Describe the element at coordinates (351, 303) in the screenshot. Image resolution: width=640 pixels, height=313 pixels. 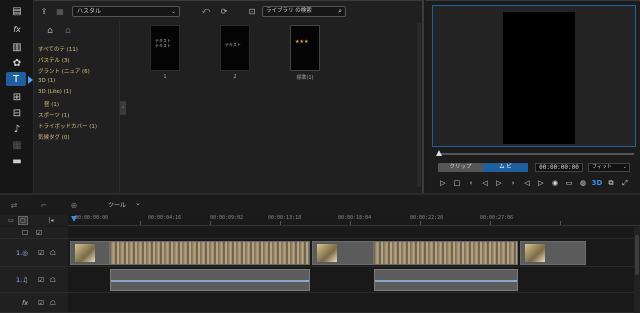
I see `fx-track-lane` at that location.